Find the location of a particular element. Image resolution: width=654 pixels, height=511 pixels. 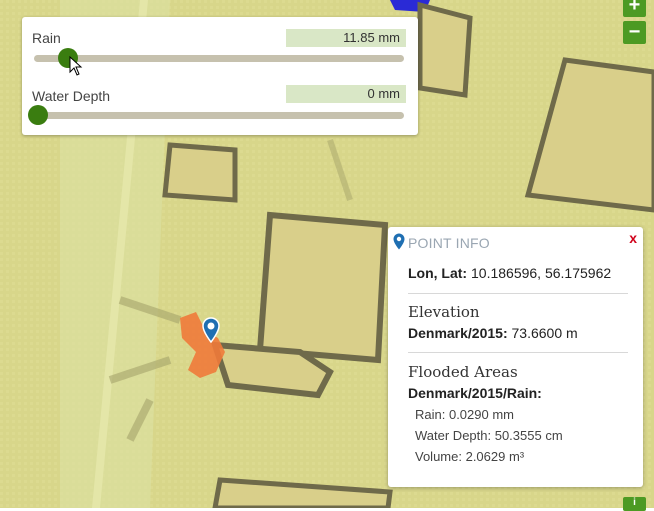

water-depth-slider-thumb is located at coordinates (38, 115).